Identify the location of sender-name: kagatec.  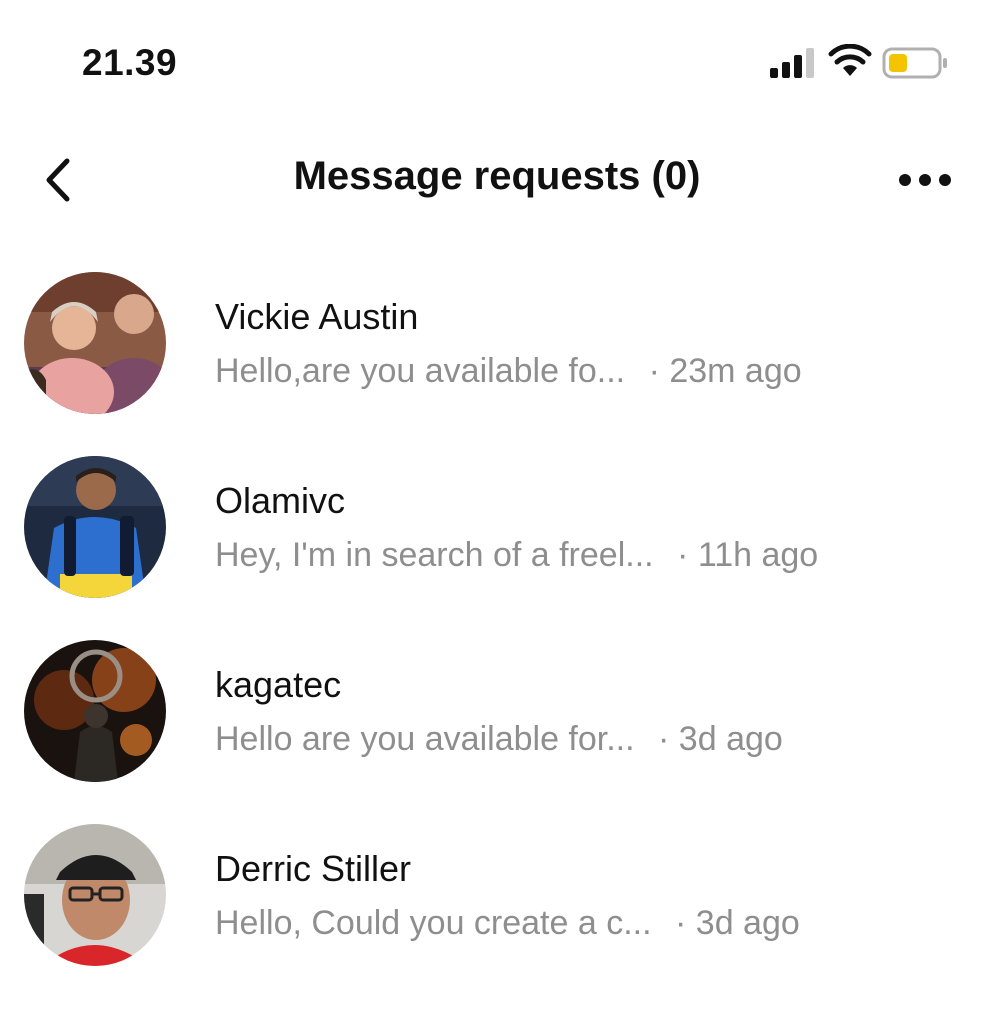
(278, 684).